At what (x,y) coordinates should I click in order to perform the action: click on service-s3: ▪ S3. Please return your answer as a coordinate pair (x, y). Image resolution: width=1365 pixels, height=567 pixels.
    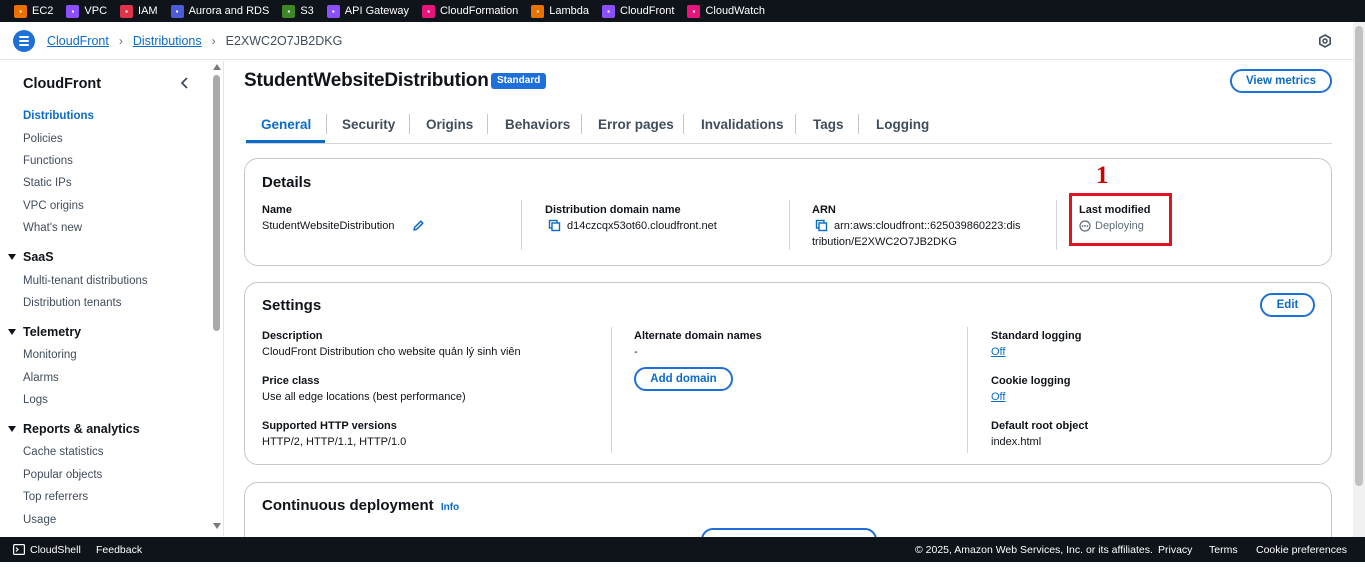
    Looking at the image, I should click on (298, 11).